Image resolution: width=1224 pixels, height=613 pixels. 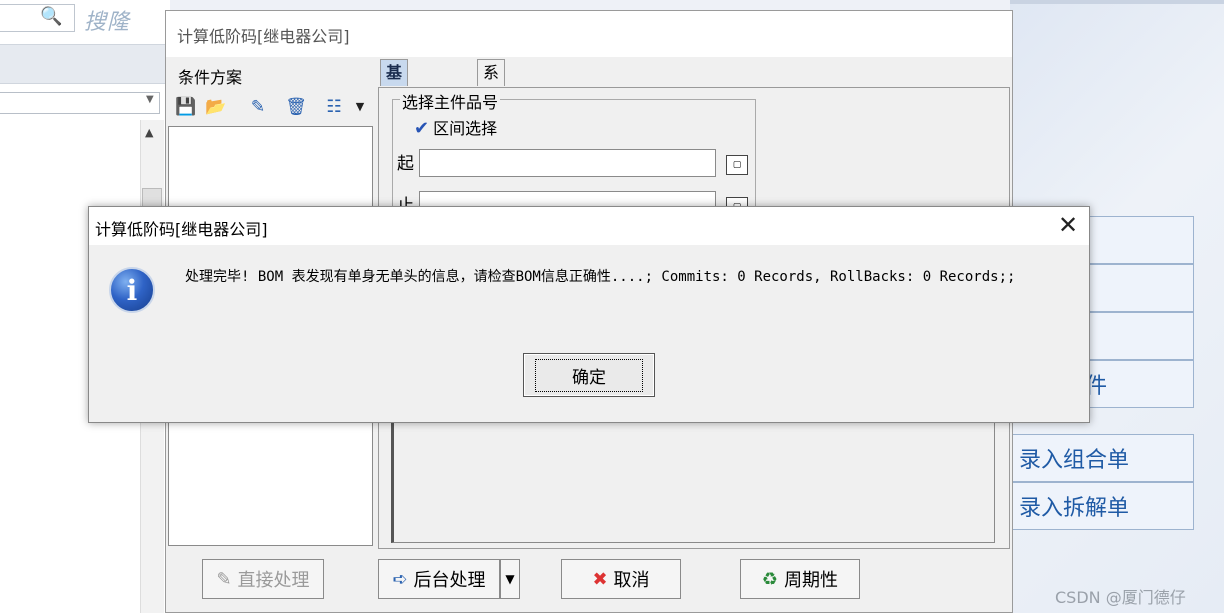 I want to click on cancel-button: ✖ 取消, so click(x=621, y=579).